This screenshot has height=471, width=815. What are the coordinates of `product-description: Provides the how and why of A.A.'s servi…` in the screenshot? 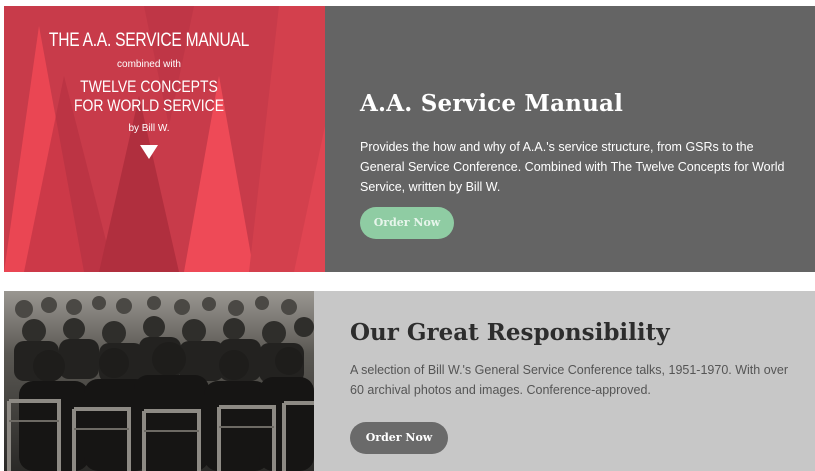 It's located at (572, 167).